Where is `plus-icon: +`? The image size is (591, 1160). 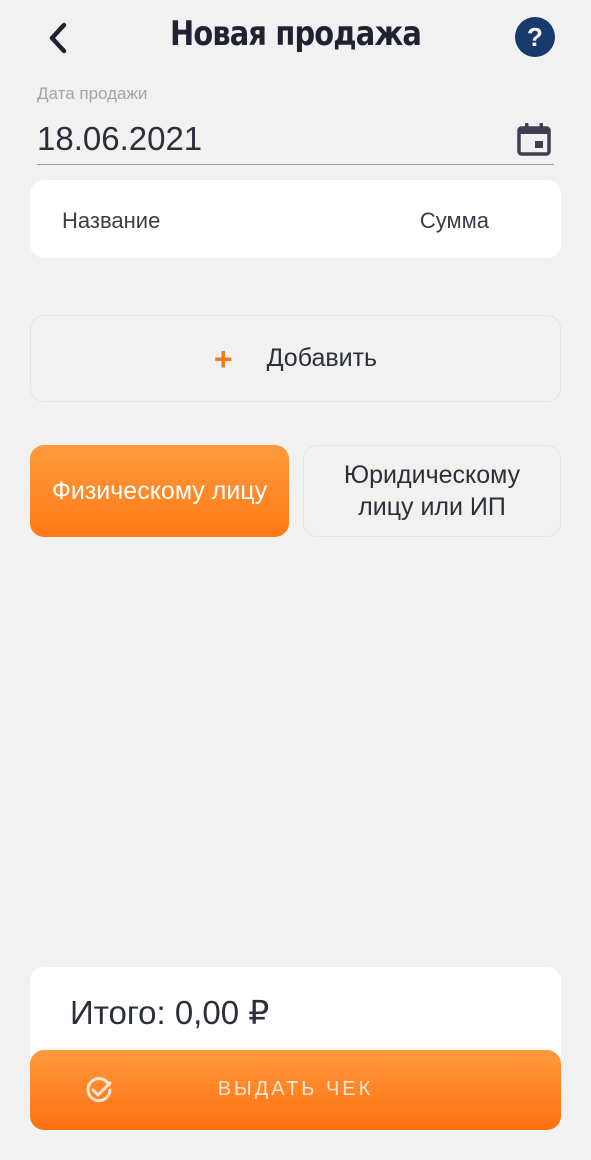
plus-icon: + is located at coordinates (223, 358).